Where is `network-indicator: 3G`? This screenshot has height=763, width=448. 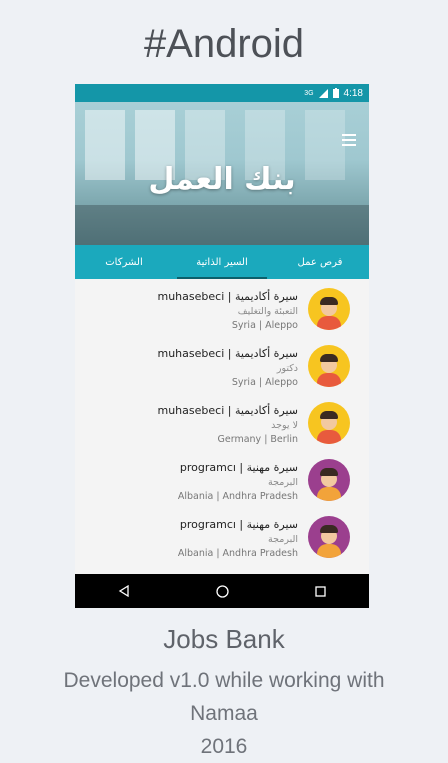
network-indicator: 3G is located at coordinates (309, 93).